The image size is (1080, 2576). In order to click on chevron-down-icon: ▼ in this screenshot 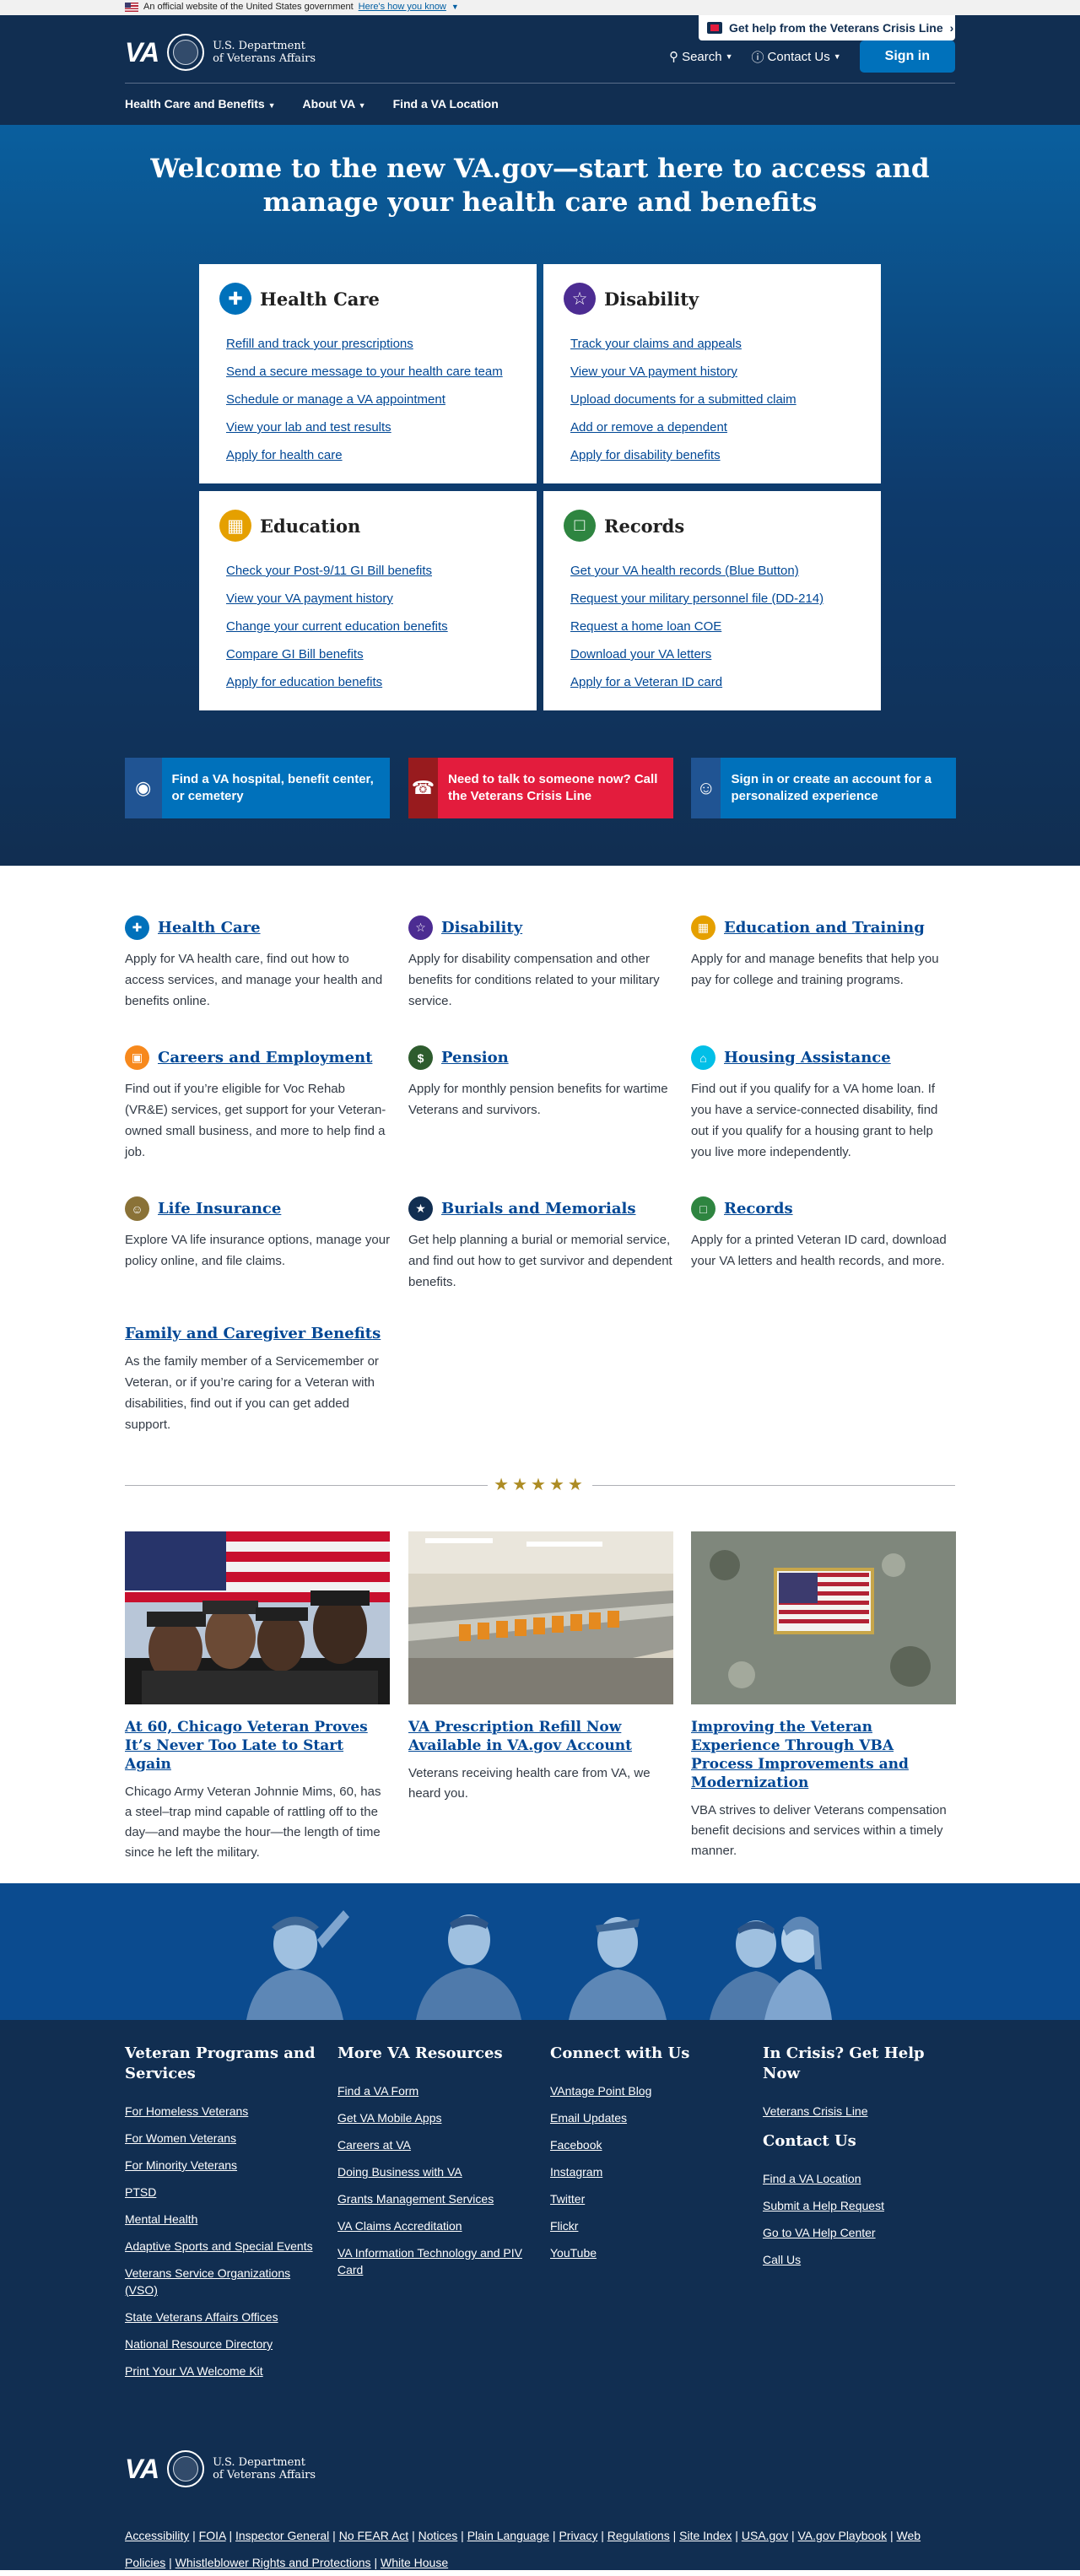, I will do `click(729, 56)`.